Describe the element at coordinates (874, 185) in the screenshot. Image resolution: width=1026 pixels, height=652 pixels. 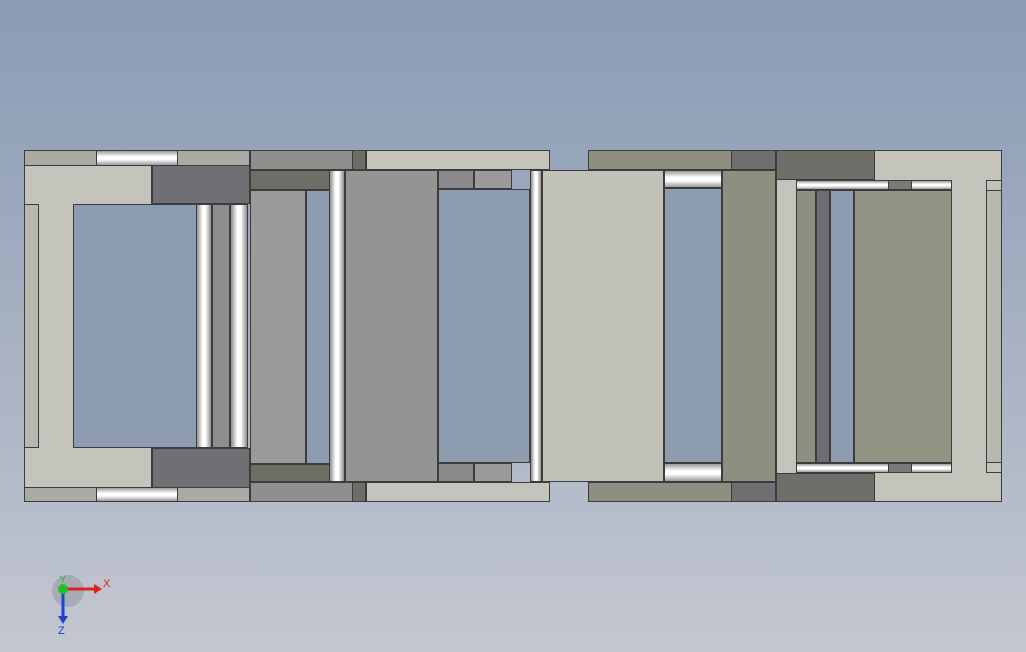
I see `link5-top-pin` at that location.